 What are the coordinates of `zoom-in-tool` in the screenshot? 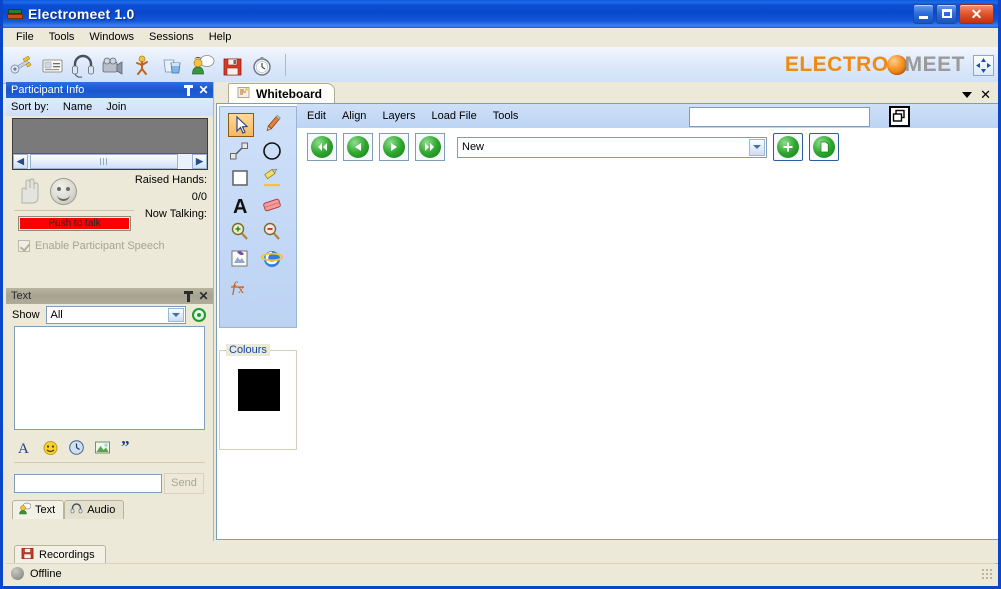 It's located at (241, 233).